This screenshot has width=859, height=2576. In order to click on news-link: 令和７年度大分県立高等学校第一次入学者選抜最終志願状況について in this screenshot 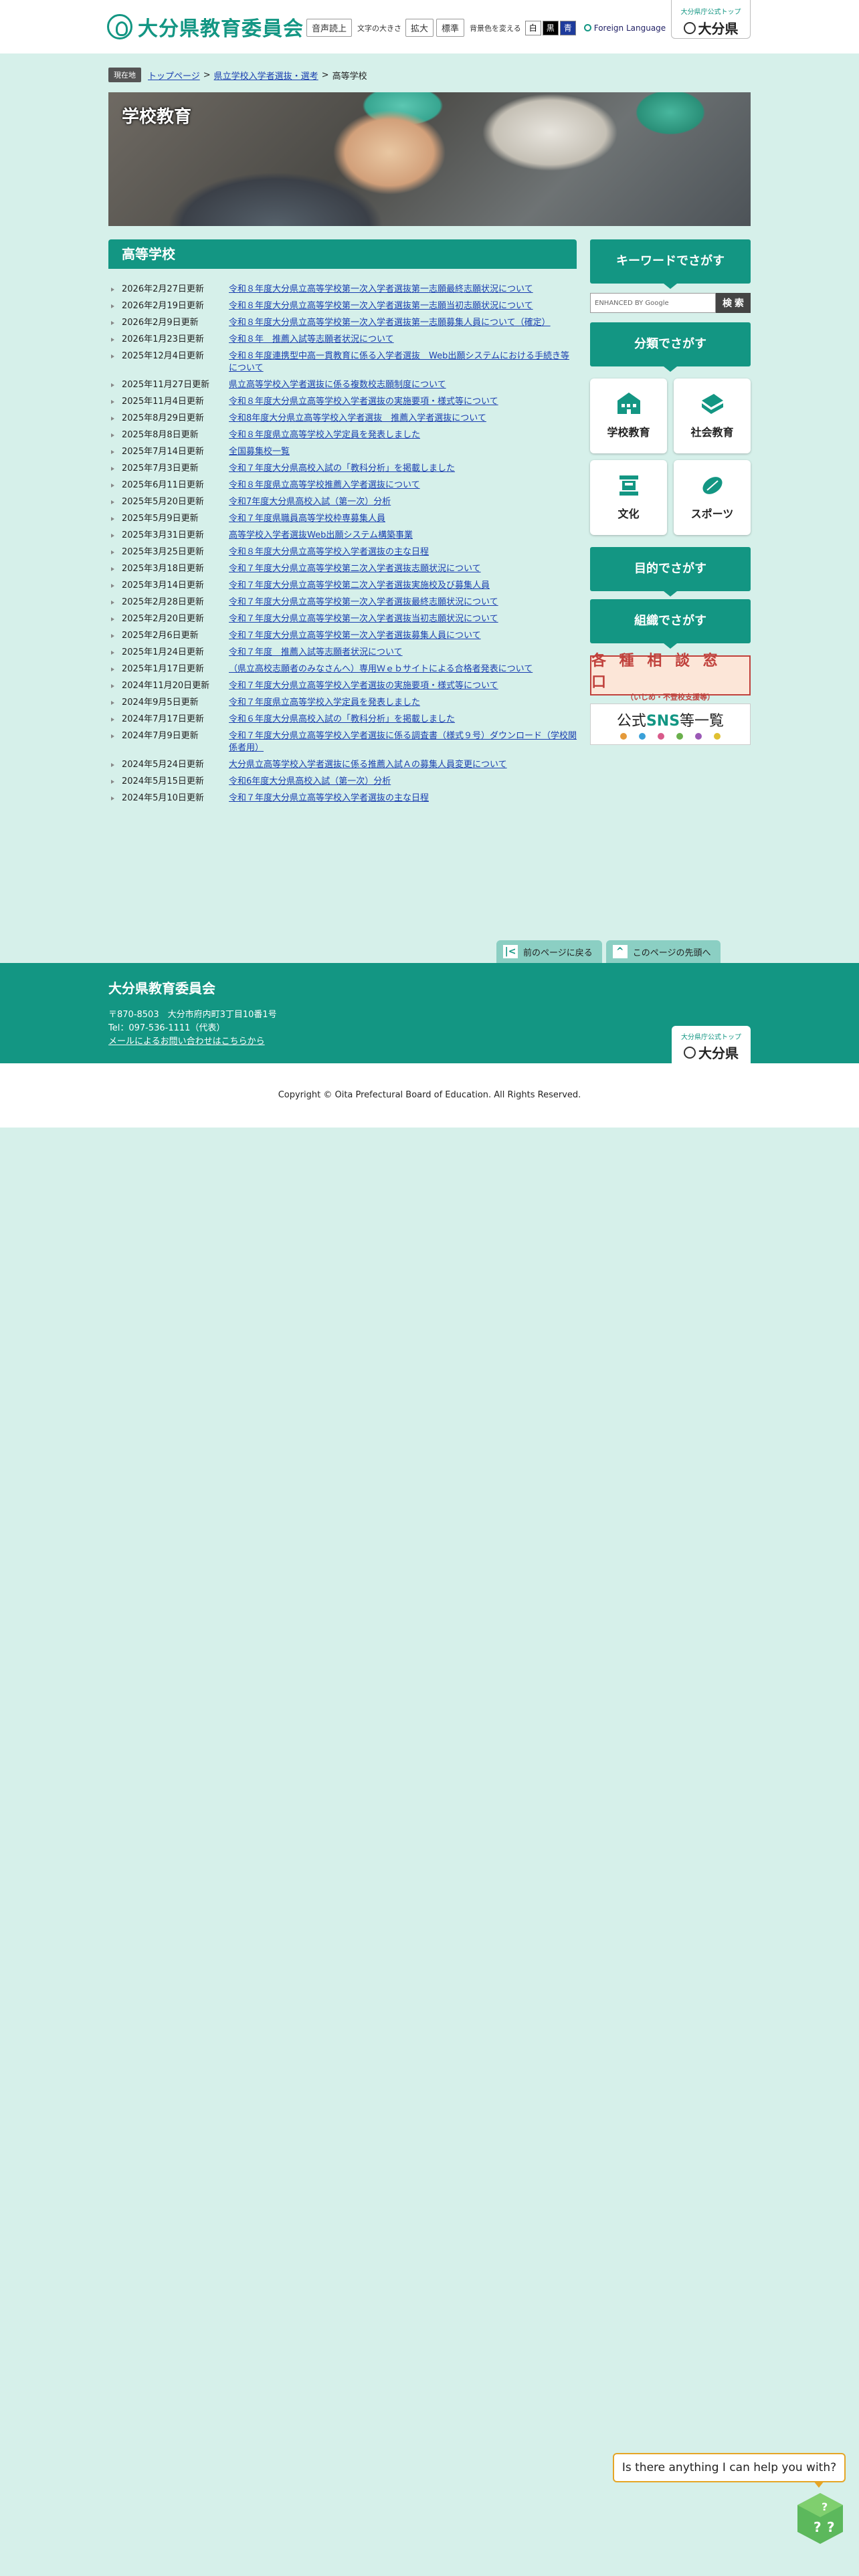, I will do `click(403, 603)`.